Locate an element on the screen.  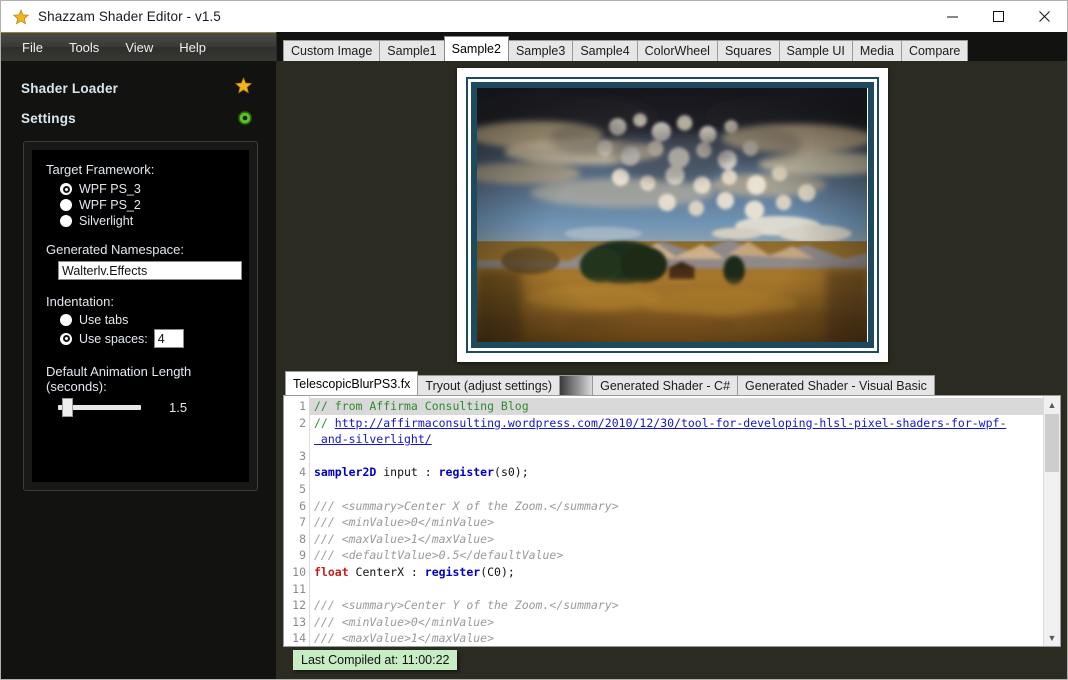
gradient-swatch-icon is located at coordinates (576, 385).